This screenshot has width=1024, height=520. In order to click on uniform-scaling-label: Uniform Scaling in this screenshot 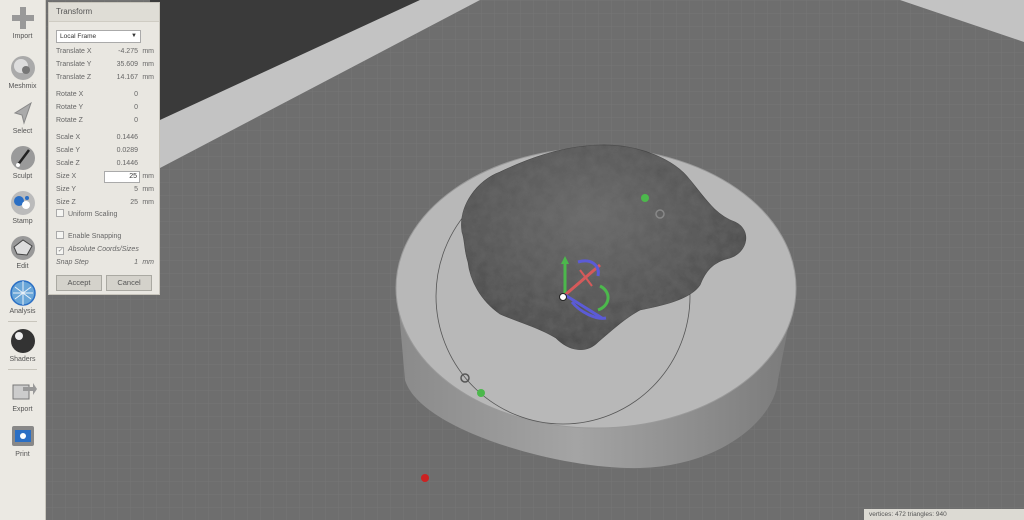, I will do `click(93, 214)`.